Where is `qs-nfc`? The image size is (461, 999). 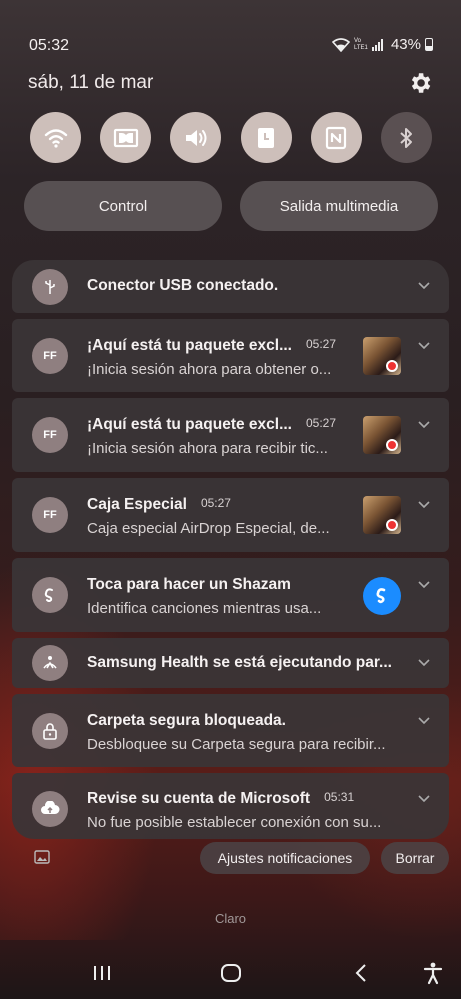 qs-nfc is located at coordinates (336, 137).